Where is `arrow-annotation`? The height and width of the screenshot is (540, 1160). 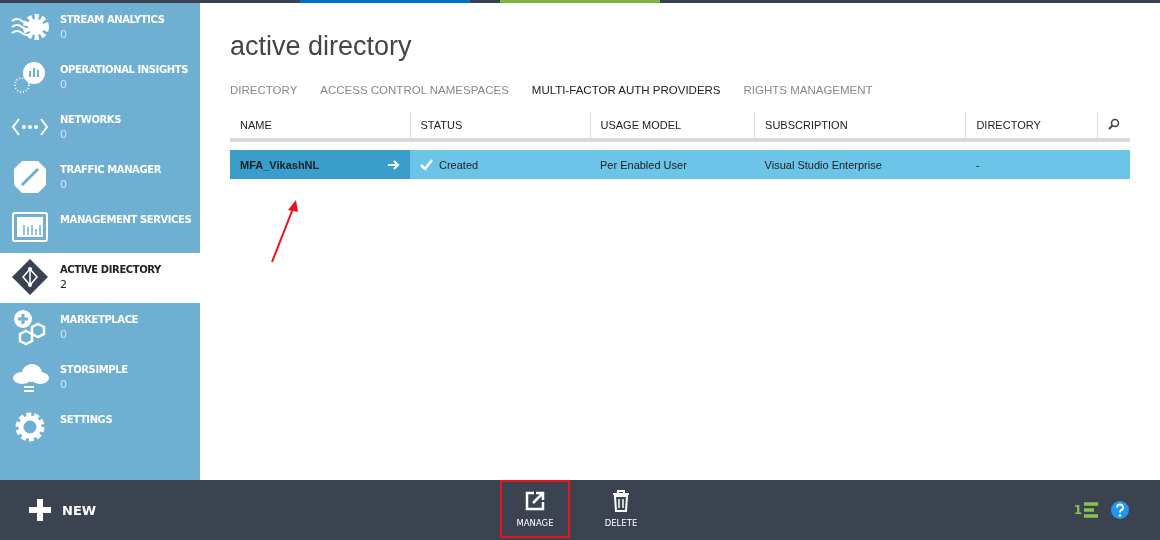 arrow-annotation is located at coordinates (284, 231).